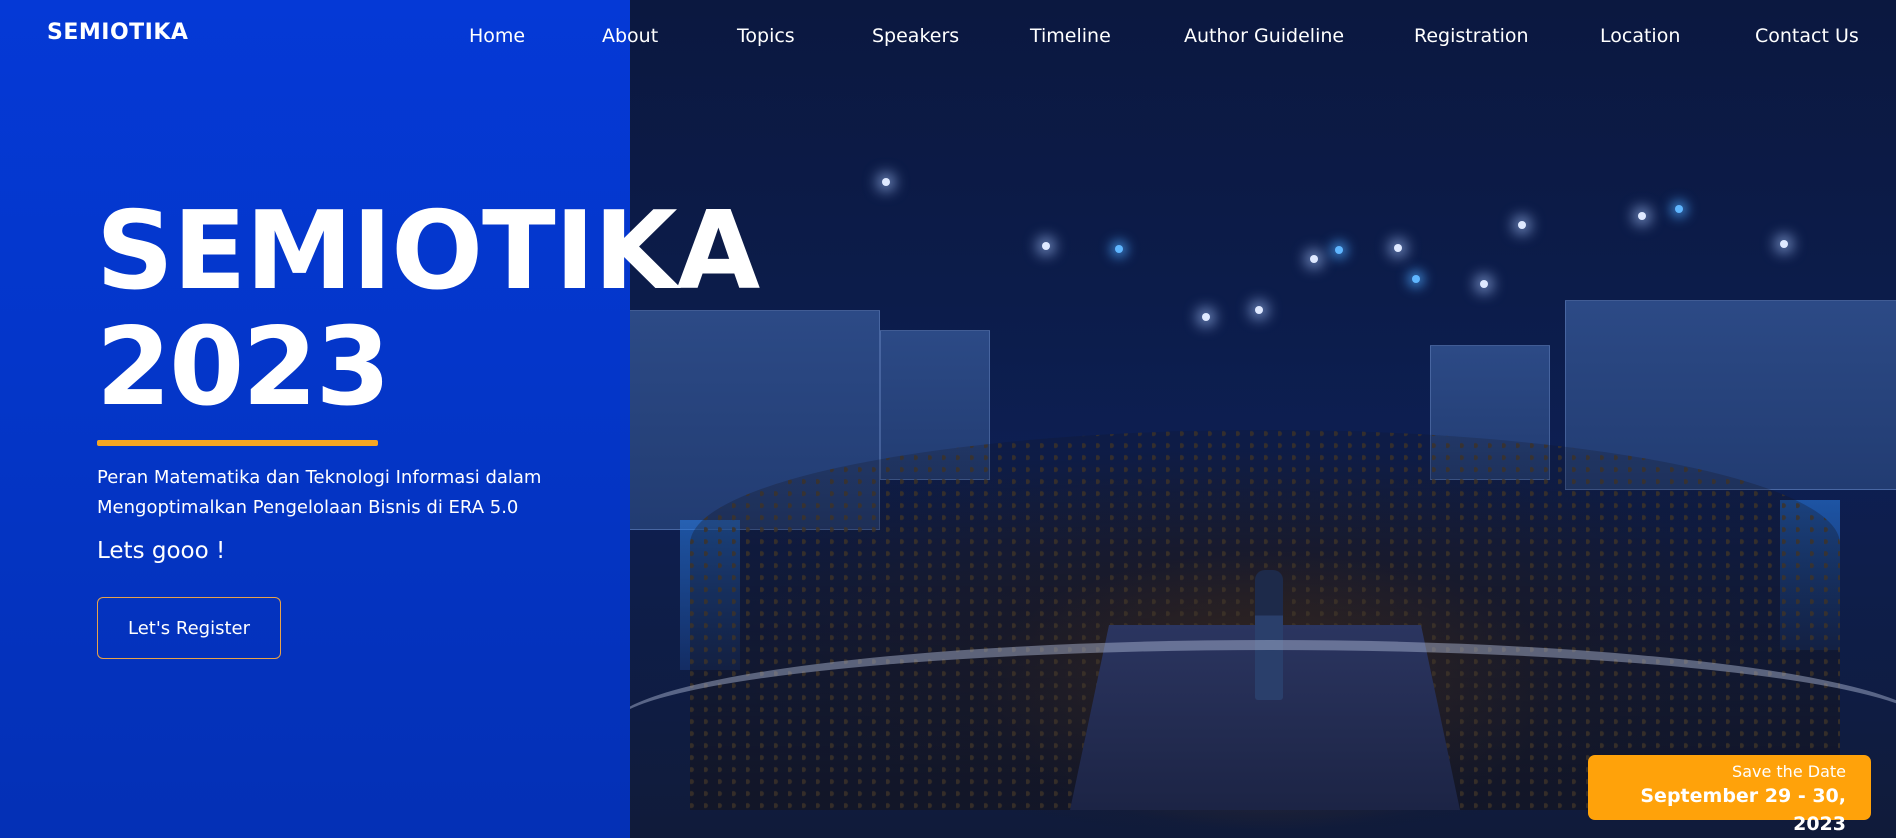 The width and height of the screenshot is (1896, 838). What do you see at coordinates (189, 628) in the screenshot?
I see `register-button: Let's Register` at bounding box center [189, 628].